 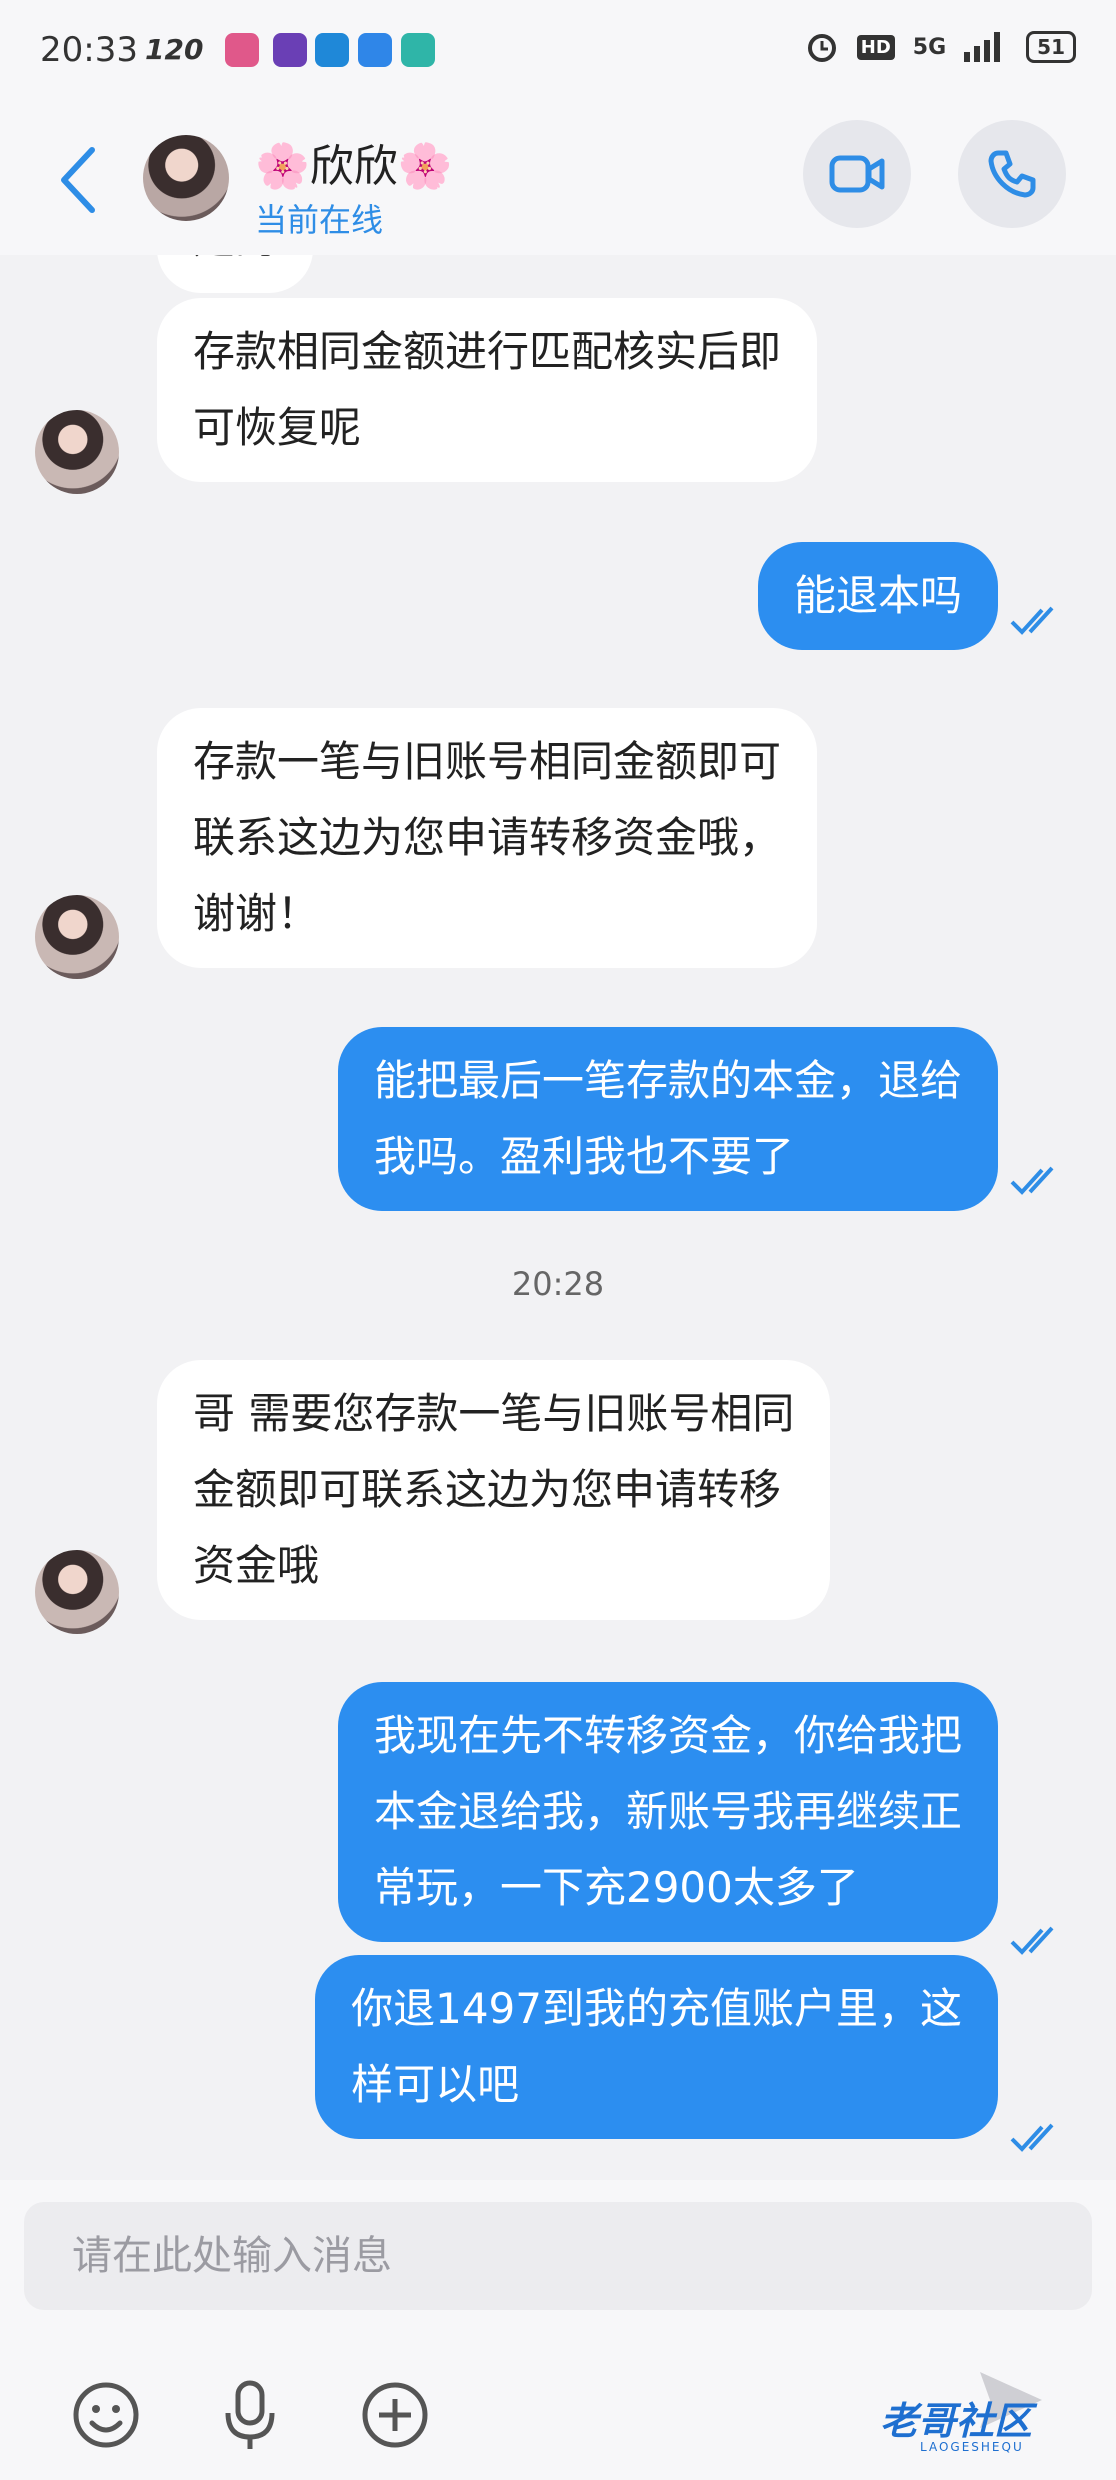 What do you see at coordinates (656, 2047) in the screenshot?
I see `outgoing-message: 你退1497到我的充值账户里，这 样可以吧` at bounding box center [656, 2047].